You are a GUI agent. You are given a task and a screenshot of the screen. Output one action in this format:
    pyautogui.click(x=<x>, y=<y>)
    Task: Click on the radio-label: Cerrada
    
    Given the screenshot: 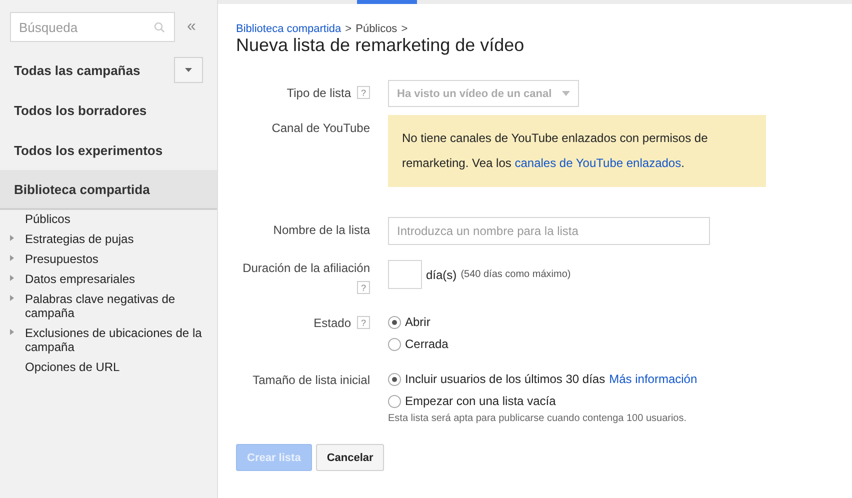 What is the action you would take?
    pyautogui.click(x=426, y=344)
    